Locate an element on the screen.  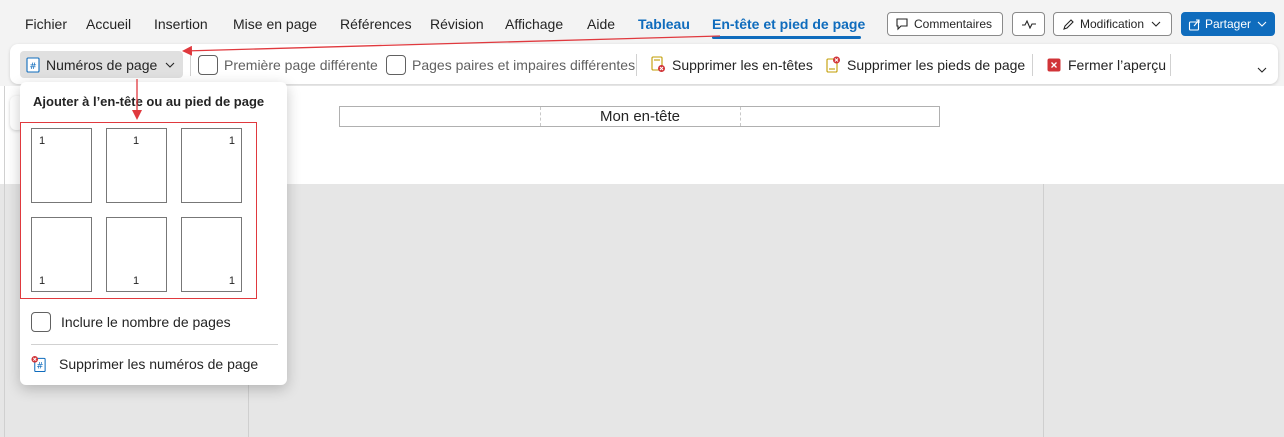
remove-page-number-icon: # is located at coordinates (39, 364).